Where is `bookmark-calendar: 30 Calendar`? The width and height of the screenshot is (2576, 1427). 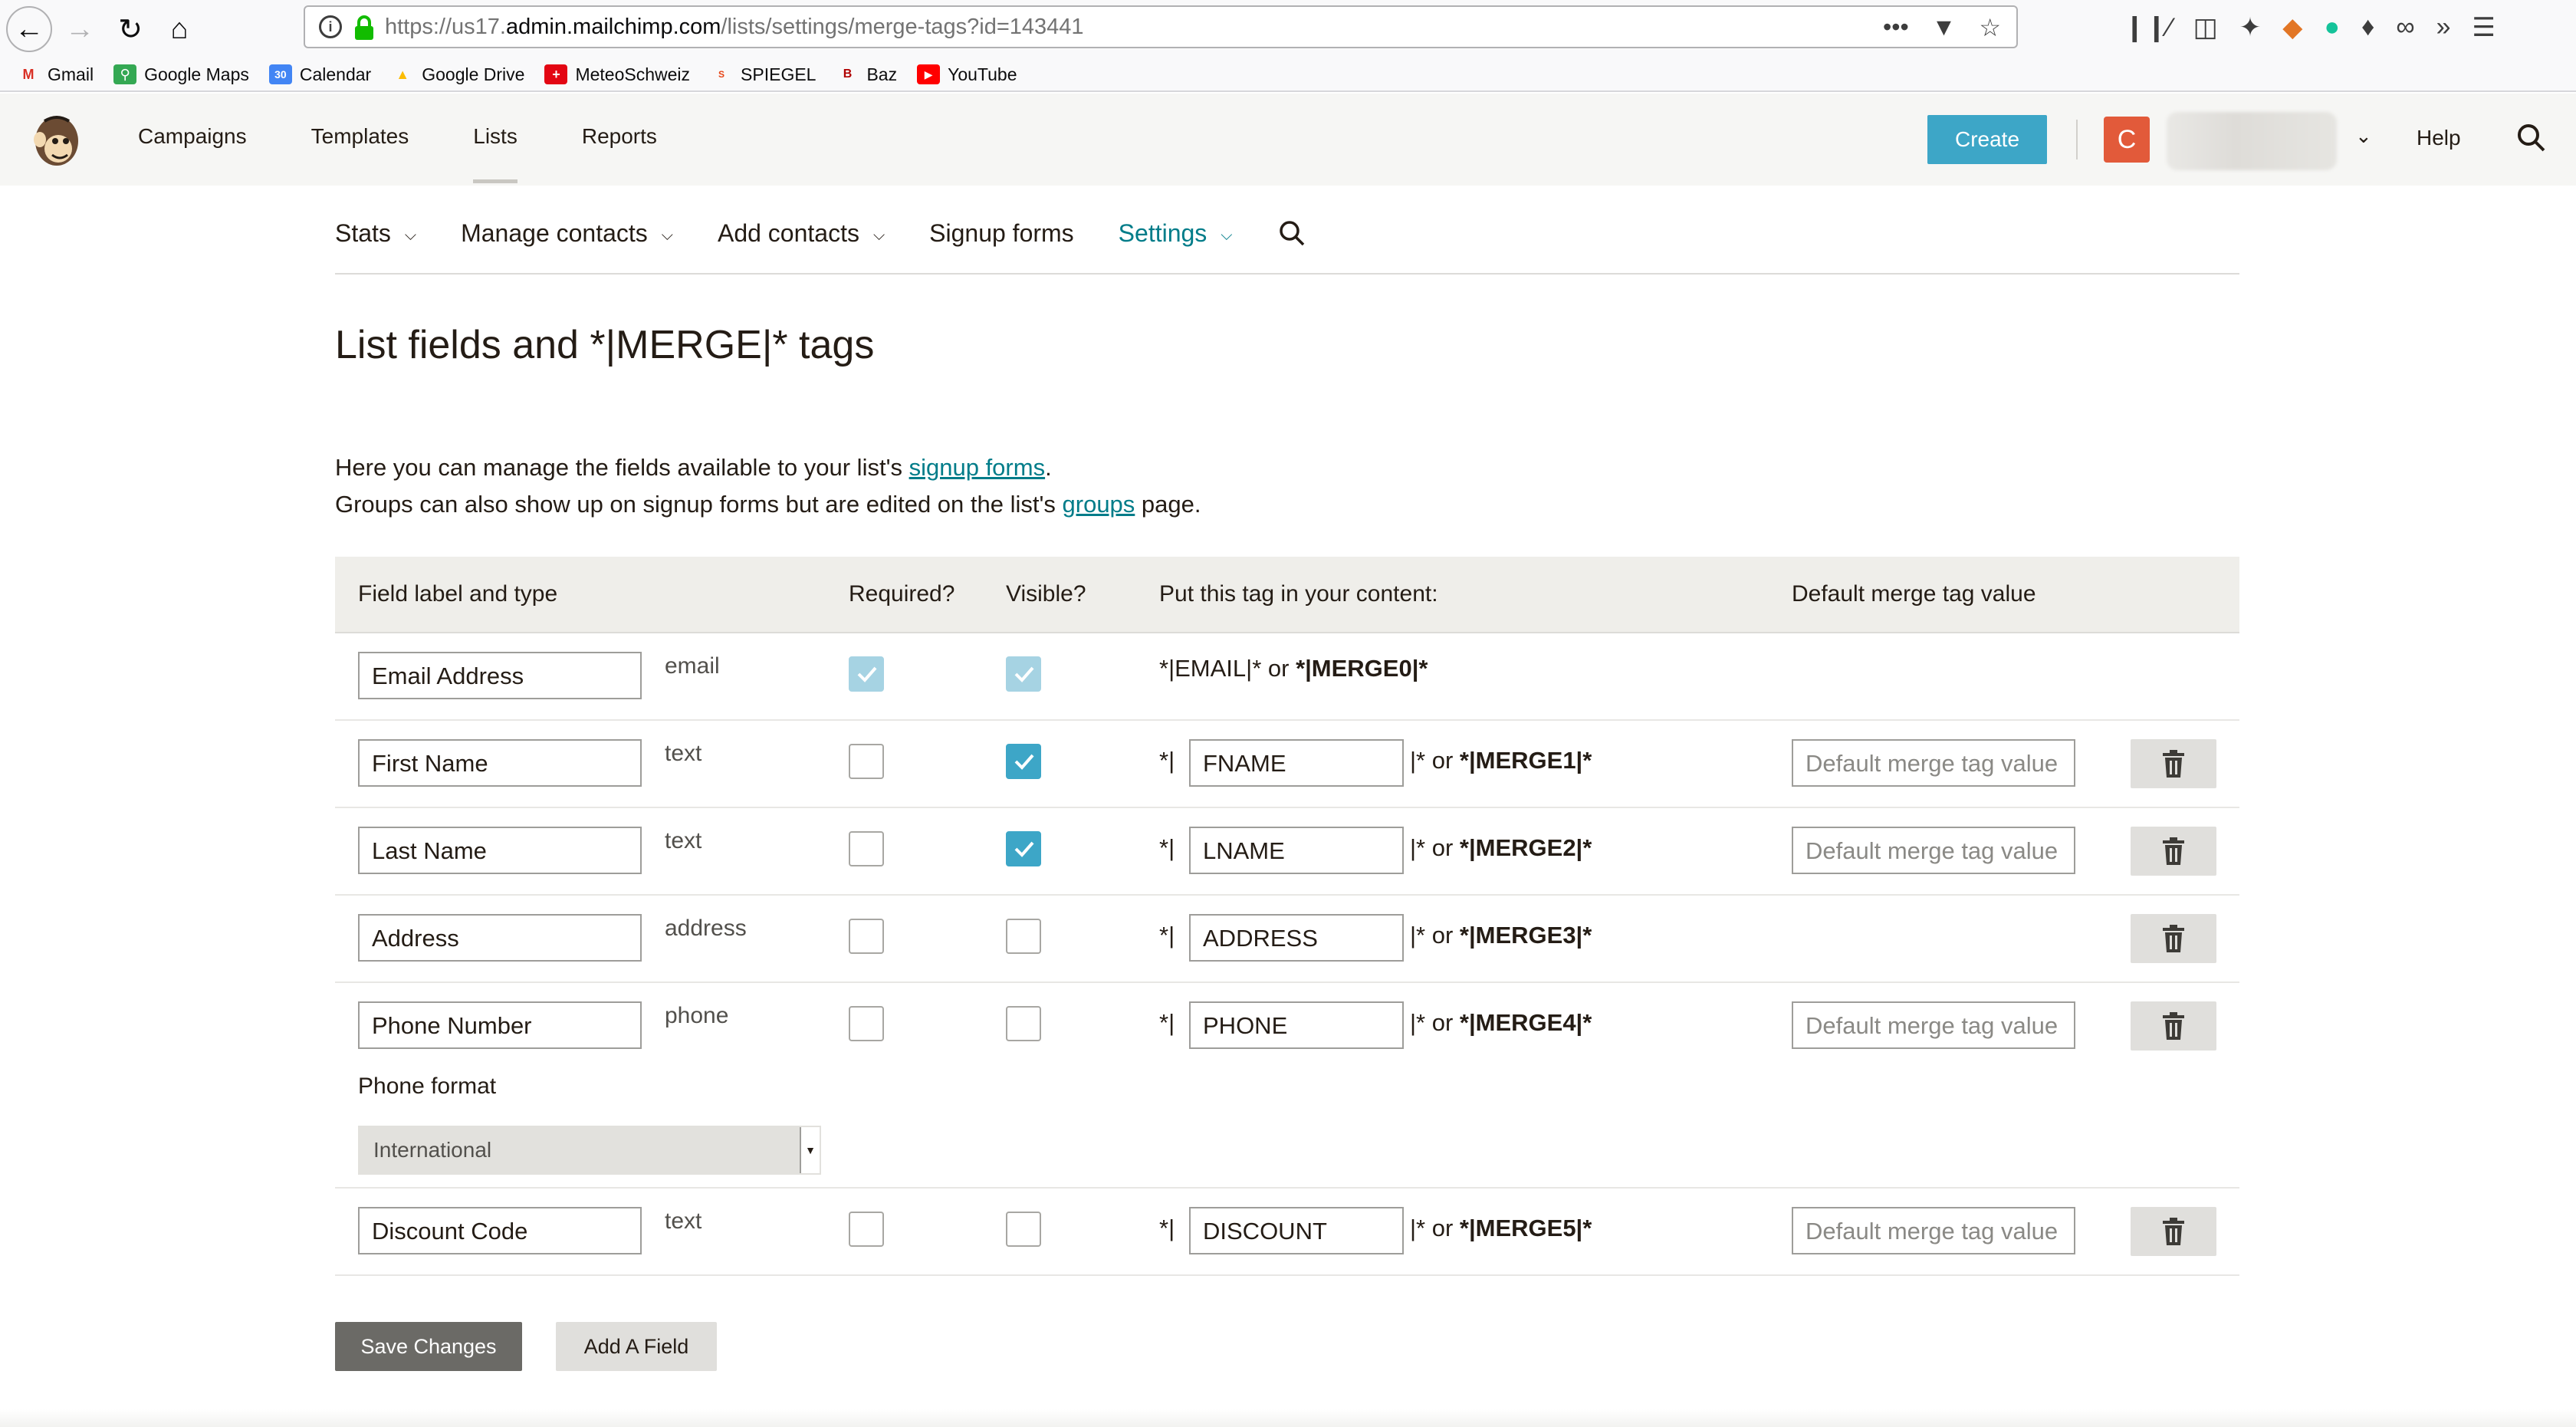 bookmark-calendar: 30 Calendar is located at coordinates (320, 74).